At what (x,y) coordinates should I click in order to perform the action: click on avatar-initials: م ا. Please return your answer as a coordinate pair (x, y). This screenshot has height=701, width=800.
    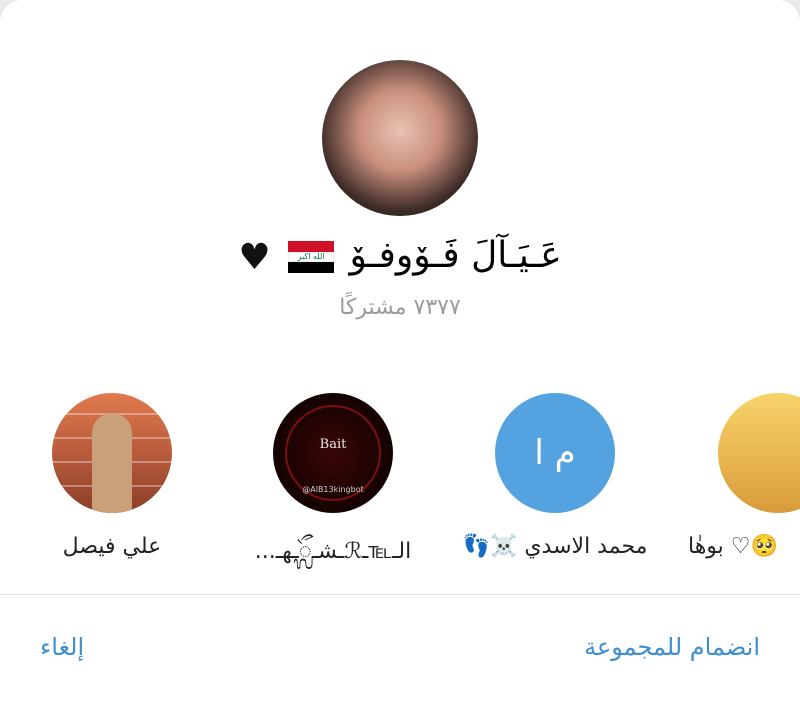
    Looking at the image, I should click on (555, 453).